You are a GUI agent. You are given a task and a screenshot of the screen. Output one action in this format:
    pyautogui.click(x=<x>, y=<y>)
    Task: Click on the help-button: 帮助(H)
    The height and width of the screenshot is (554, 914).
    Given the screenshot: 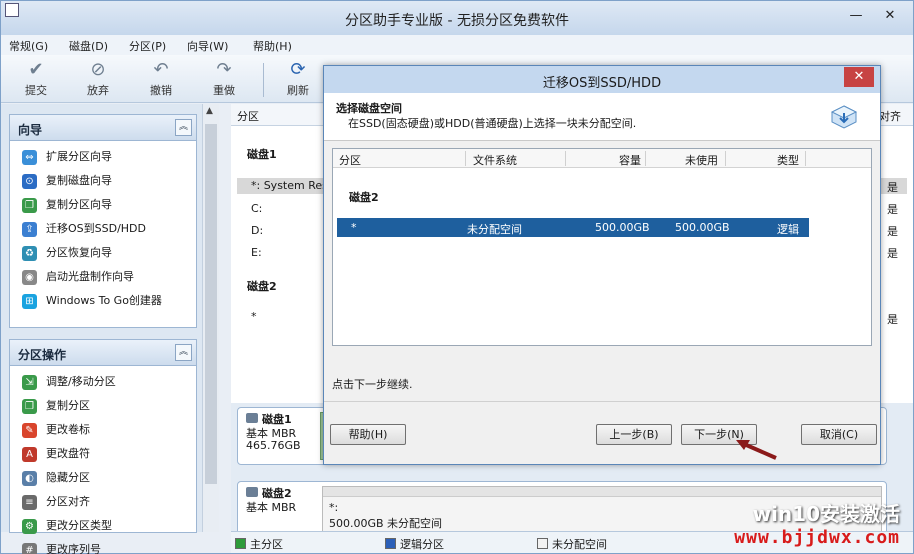 What is the action you would take?
    pyautogui.click(x=368, y=434)
    